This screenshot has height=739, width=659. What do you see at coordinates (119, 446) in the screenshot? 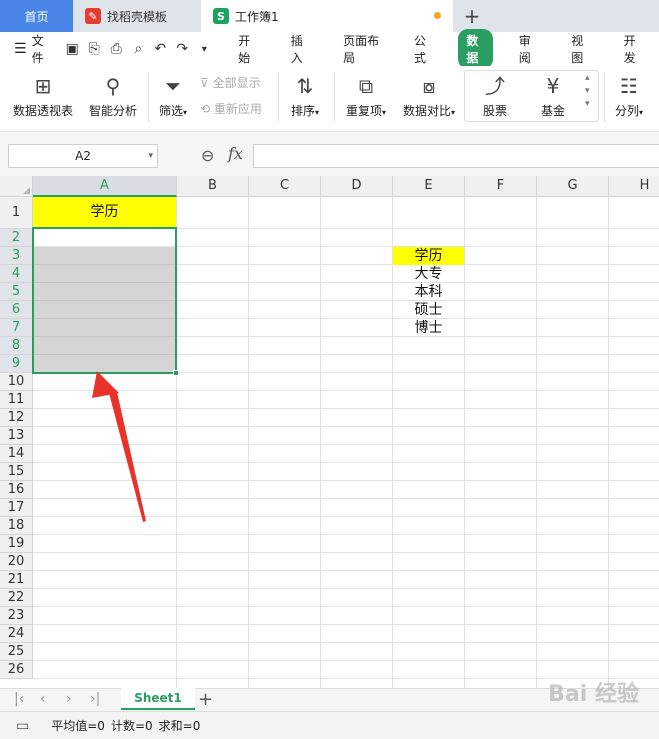
I see `annotation-arrow` at bounding box center [119, 446].